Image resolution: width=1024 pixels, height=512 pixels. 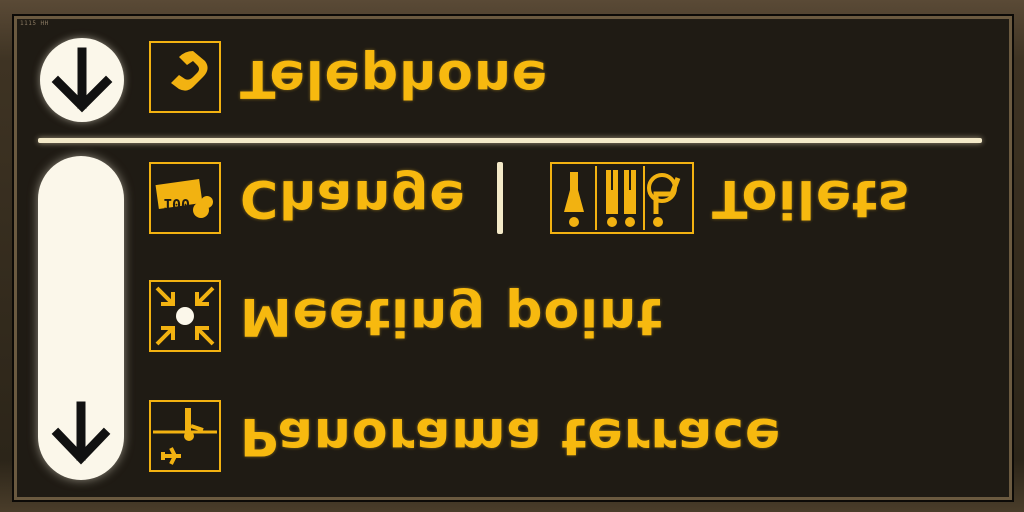 I want to click on telephone-label: Telephone, so click(x=394, y=78).